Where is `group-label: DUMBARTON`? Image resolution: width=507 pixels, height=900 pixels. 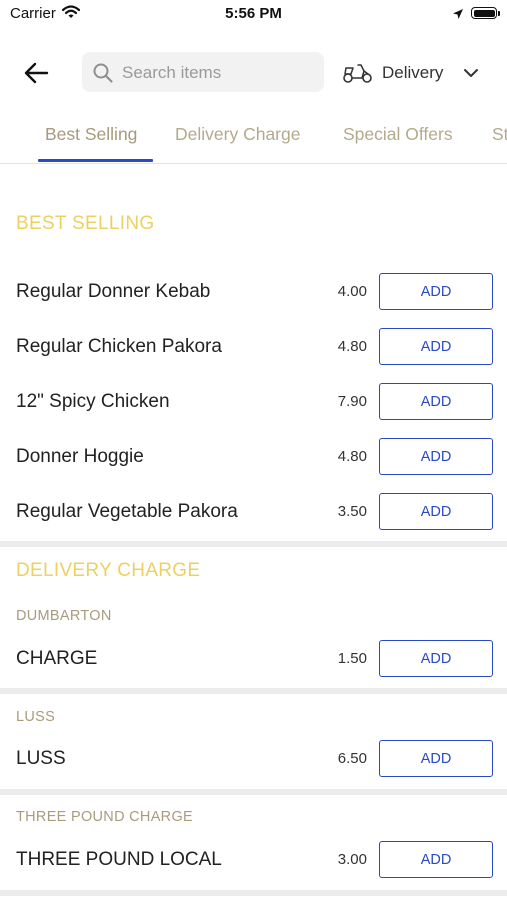 group-label: DUMBARTON is located at coordinates (64, 616).